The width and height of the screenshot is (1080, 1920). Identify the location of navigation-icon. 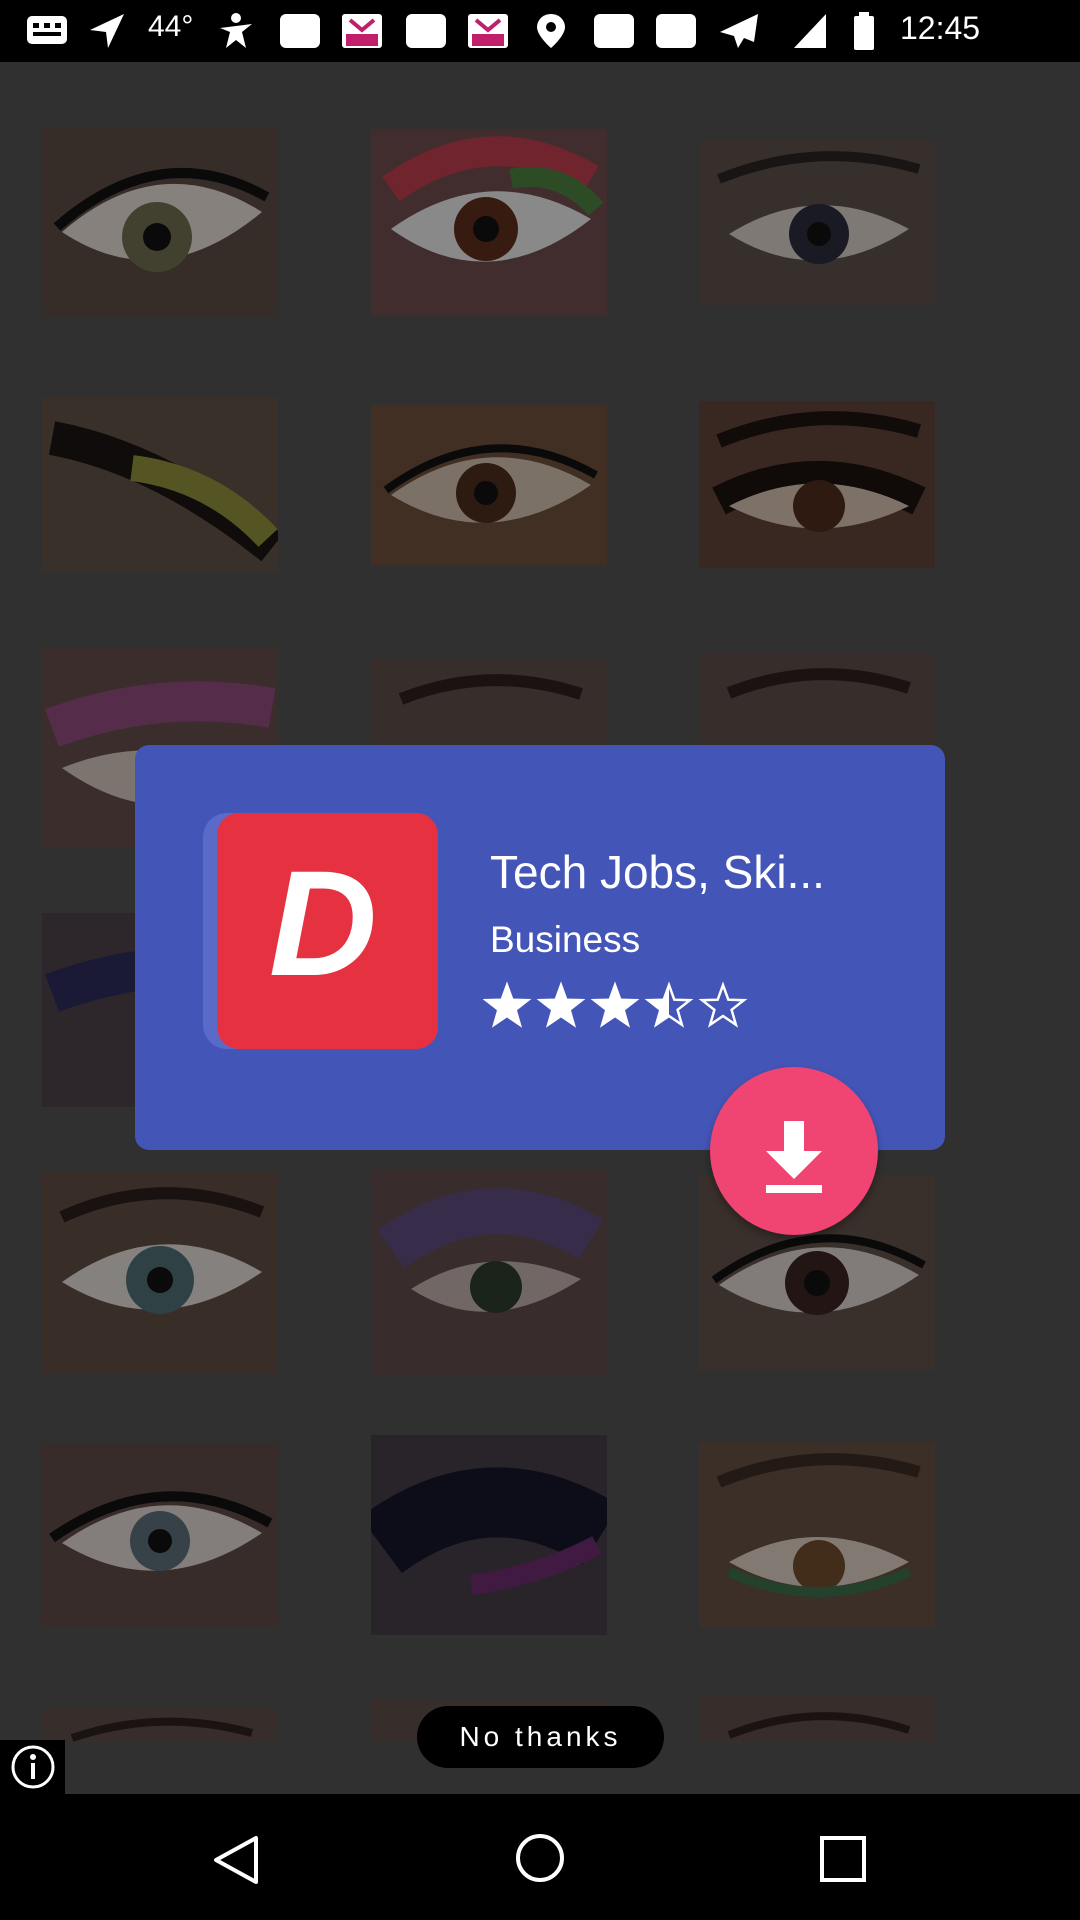
(107, 31).